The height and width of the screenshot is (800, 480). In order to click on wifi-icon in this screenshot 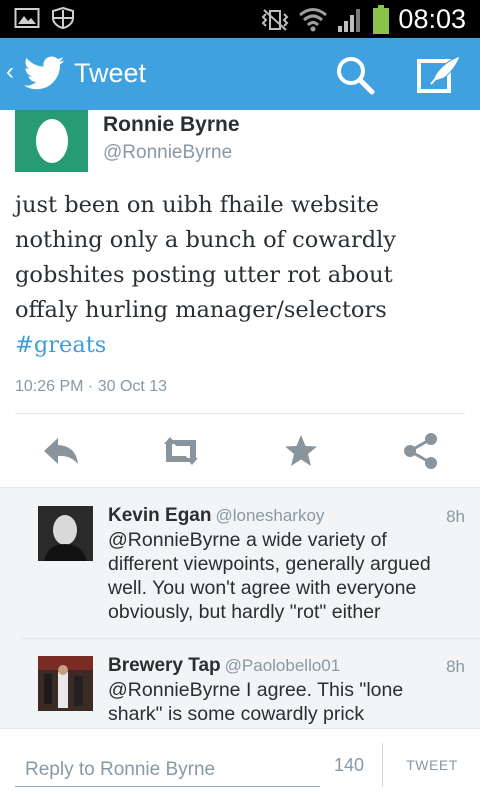, I will do `click(313, 19)`.